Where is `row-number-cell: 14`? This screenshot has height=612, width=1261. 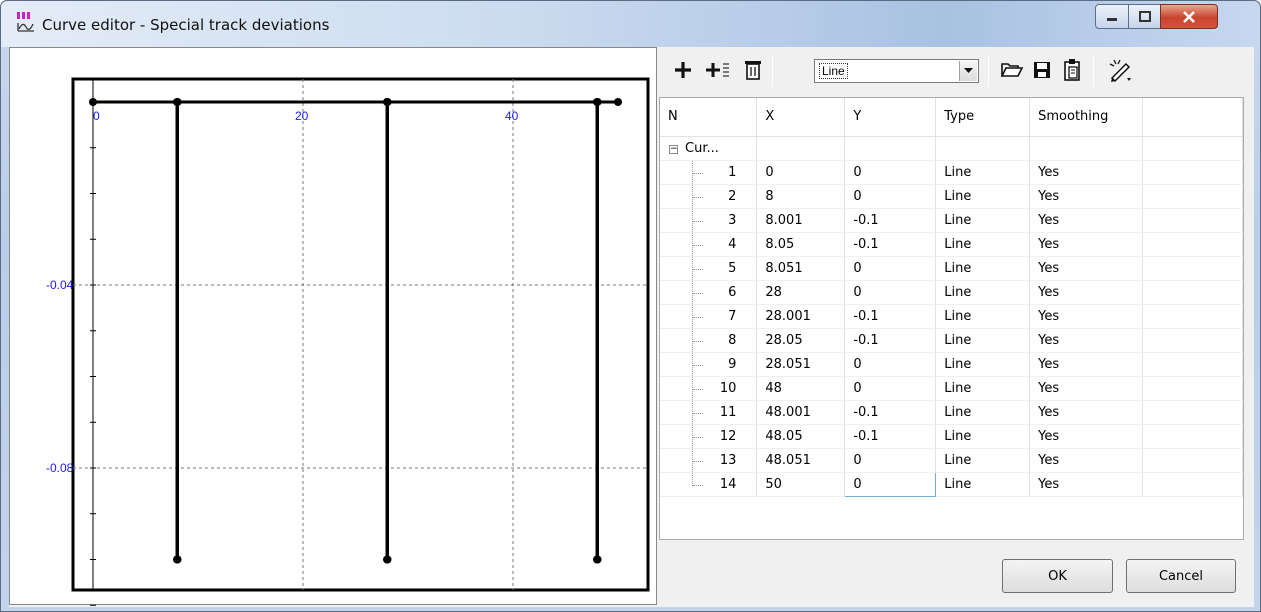 row-number-cell: 14 is located at coordinates (709, 484).